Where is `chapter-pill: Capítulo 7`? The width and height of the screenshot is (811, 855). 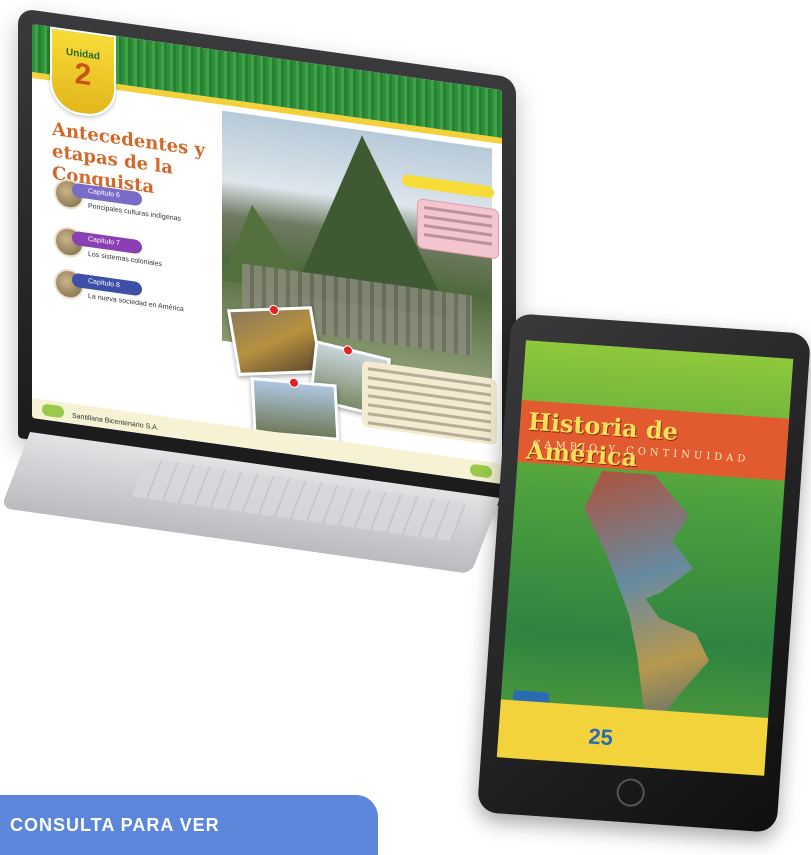 chapter-pill: Capítulo 7 is located at coordinates (107, 242).